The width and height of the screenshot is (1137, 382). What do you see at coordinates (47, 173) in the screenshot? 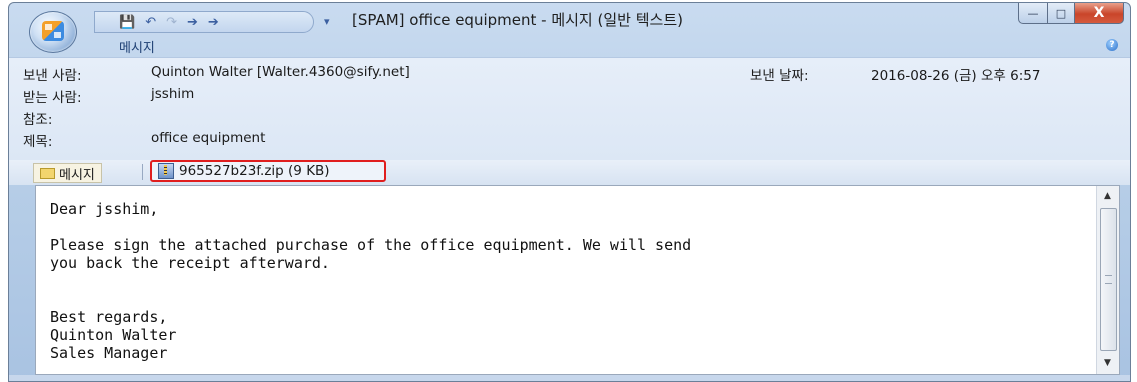
I see `envelope-icon` at bounding box center [47, 173].